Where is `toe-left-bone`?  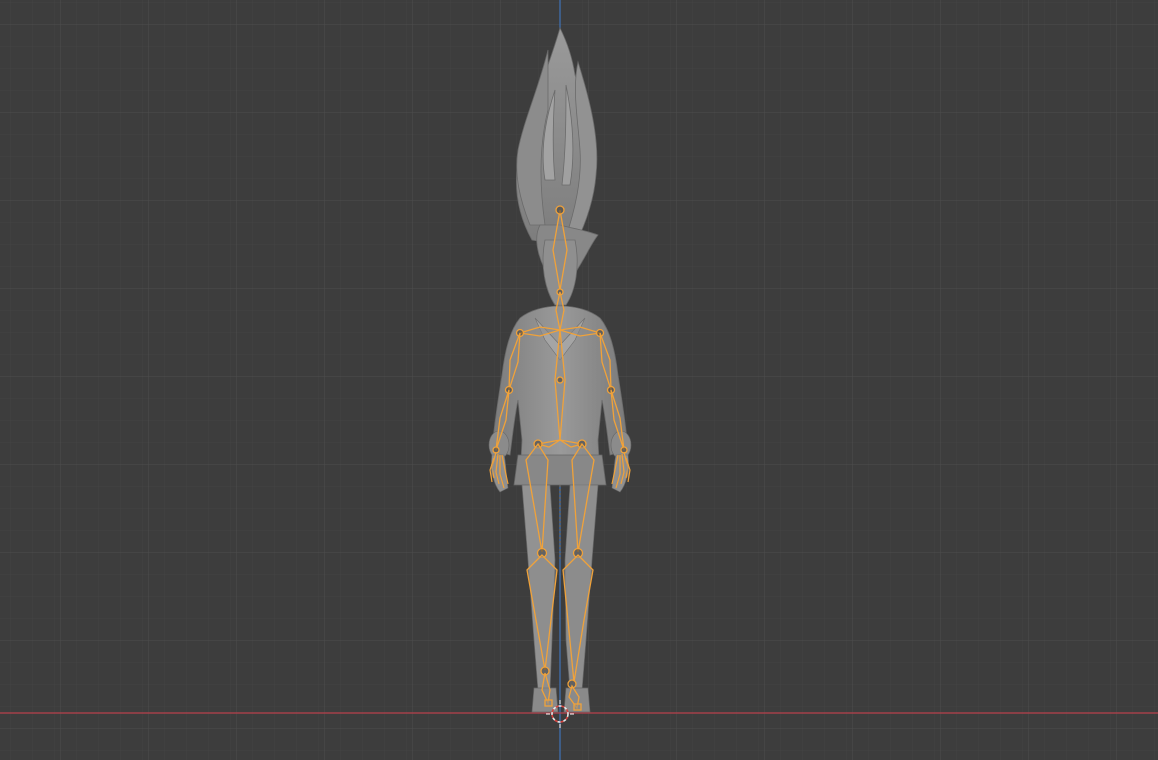
toe-left-bone is located at coordinates (548, 703).